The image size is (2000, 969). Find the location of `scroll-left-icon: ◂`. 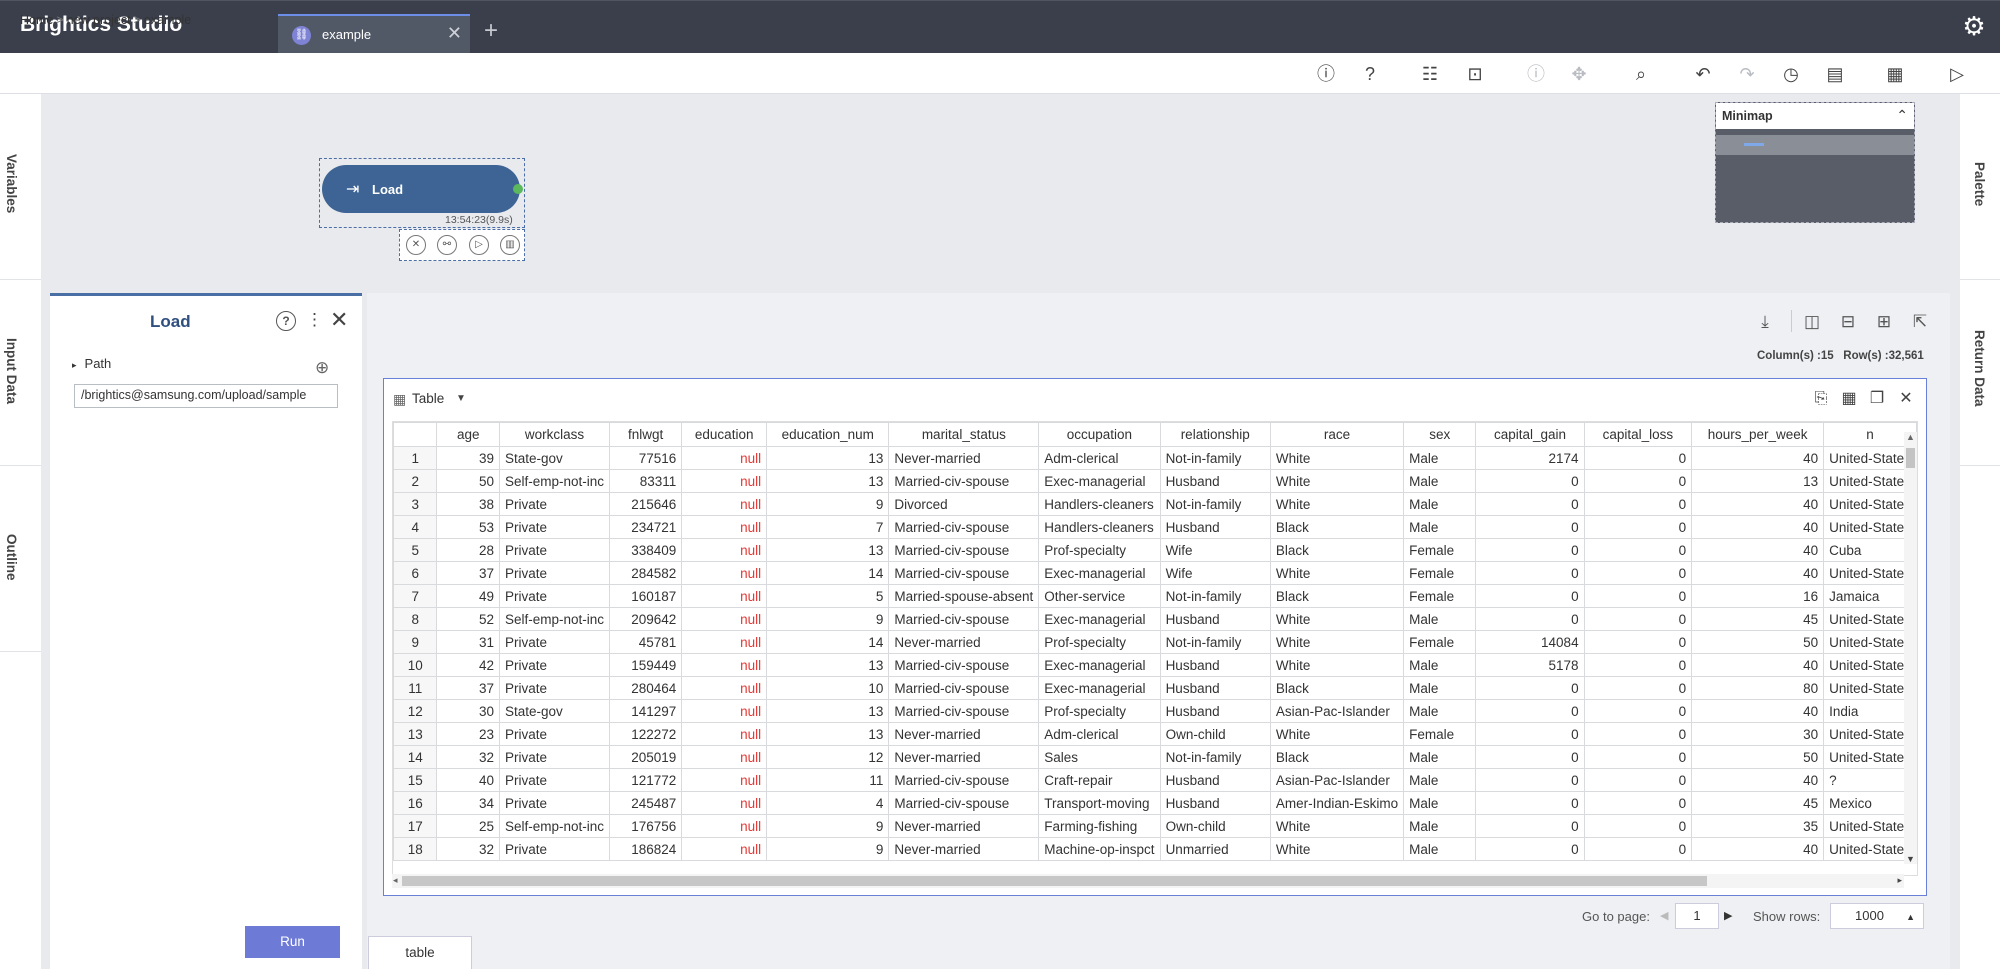

scroll-left-icon: ◂ is located at coordinates (395, 880).